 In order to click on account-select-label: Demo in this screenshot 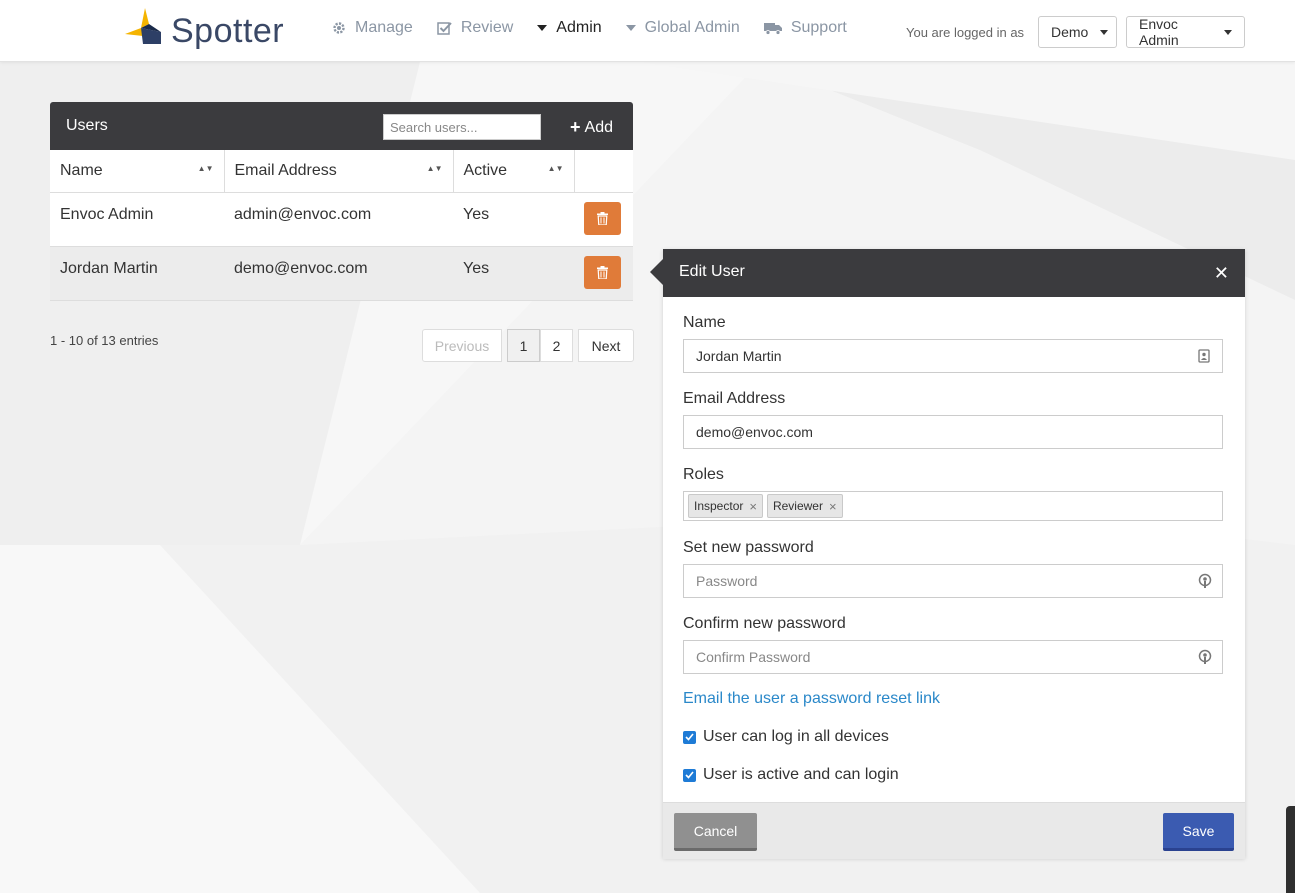, I will do `click(1070, 32)`.